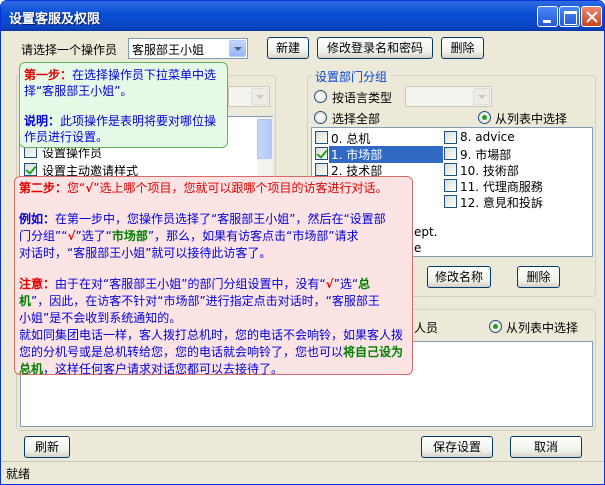 The image size is (605, 485). I want to click on tip2-para-a: 就如同集团电话一样，客人拨打总机时，您的电话不会响铃，如果客人拨, so click(211, 335).